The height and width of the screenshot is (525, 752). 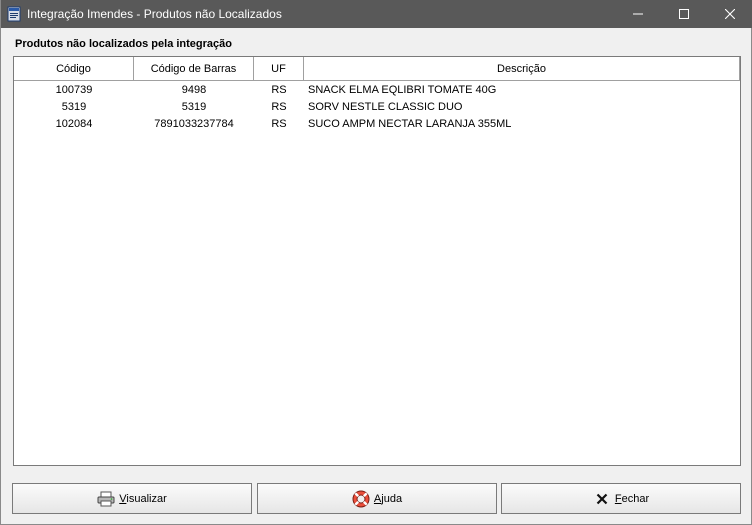 What do you see at coordinates (194, 123) in the screenshot?
I see `cell-codigo-barras: 7891033237784` at bounding box center [194, 123].